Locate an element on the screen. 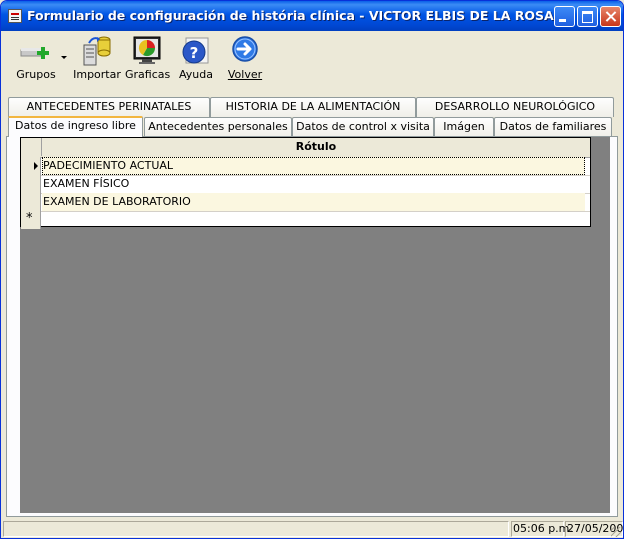  resize-grip-icon is located at coordinates (616, 532).